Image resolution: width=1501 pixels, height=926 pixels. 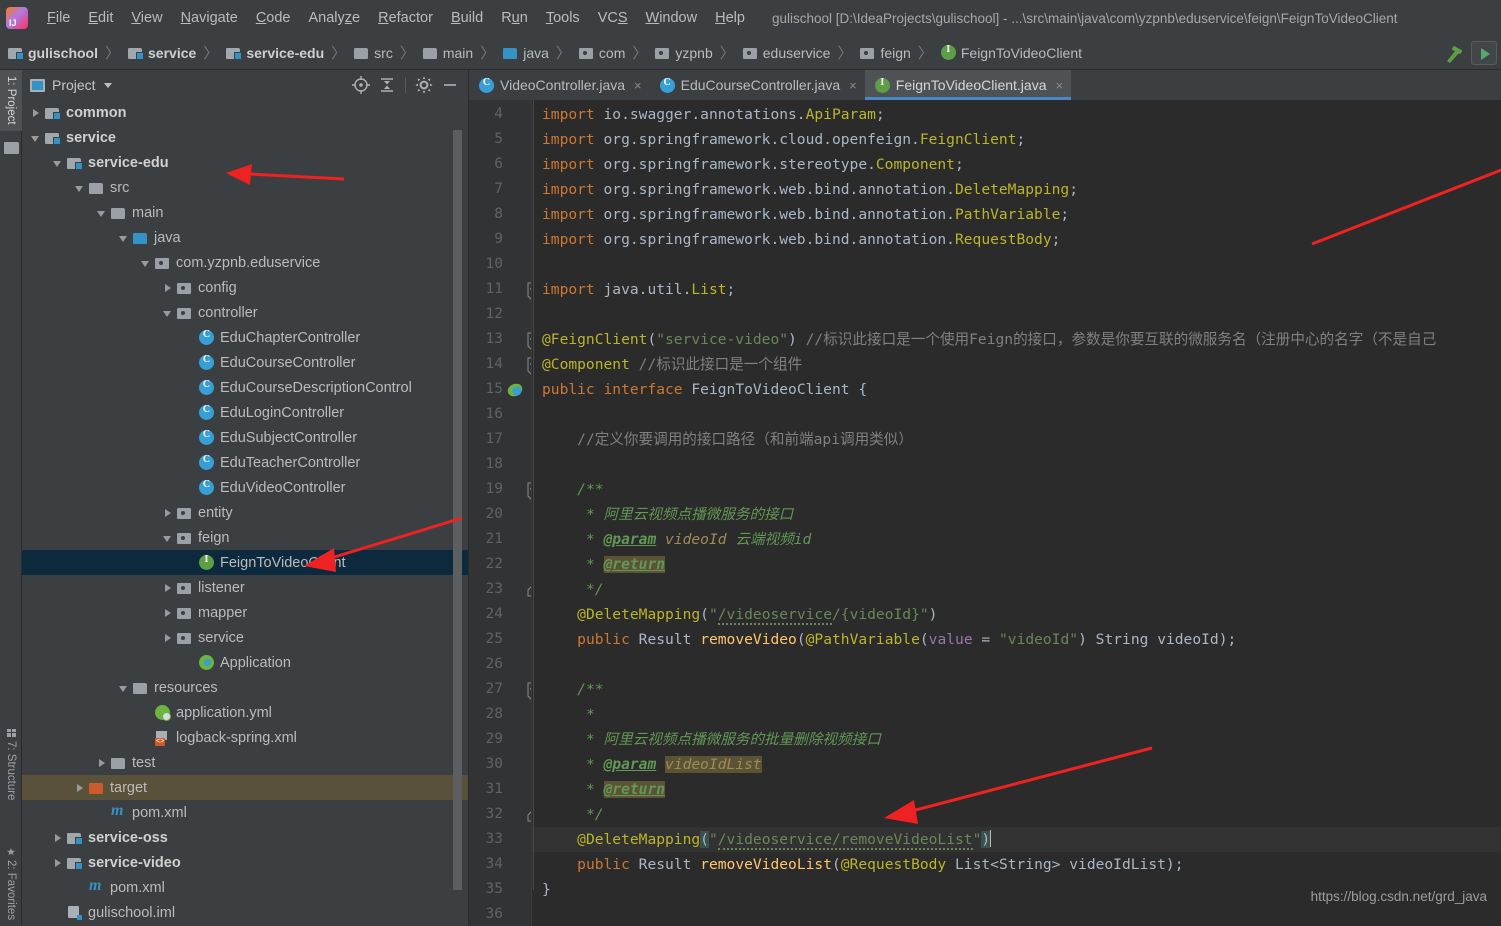 What do you see at coordinates (245, 562) in the screenshot?
I see `tree-node-feigntovideoclient: FeignToVideoClient` at bounding box center [245, 562].